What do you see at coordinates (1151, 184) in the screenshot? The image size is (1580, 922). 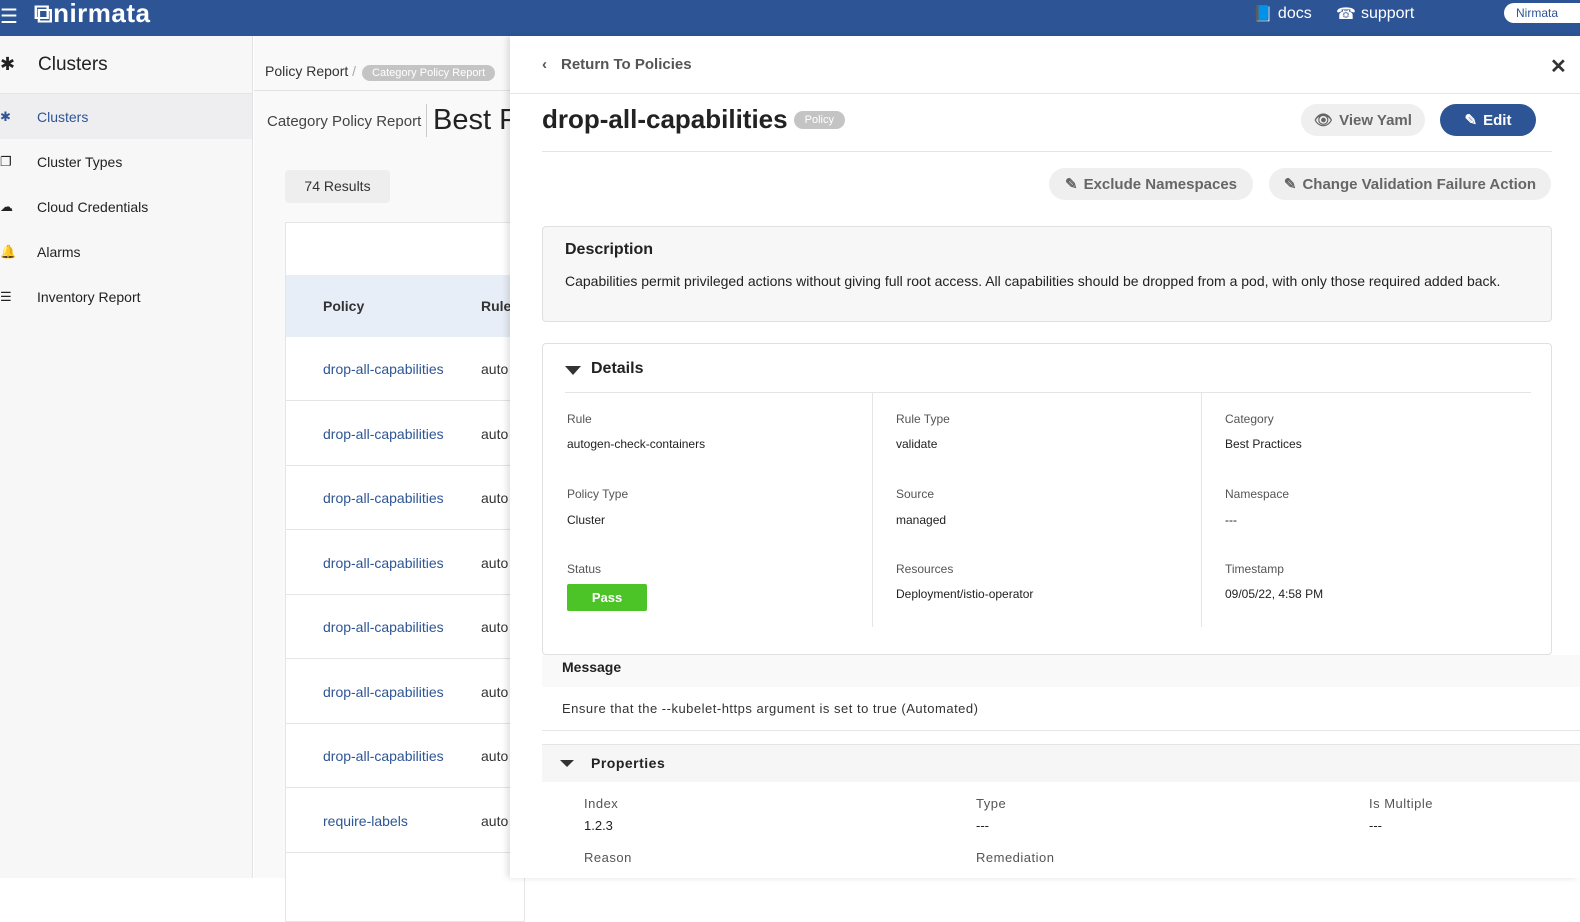 I see `exclude-namespaces-button: ✎ Exclude Namespaces` at bounding box center [1151, 184].